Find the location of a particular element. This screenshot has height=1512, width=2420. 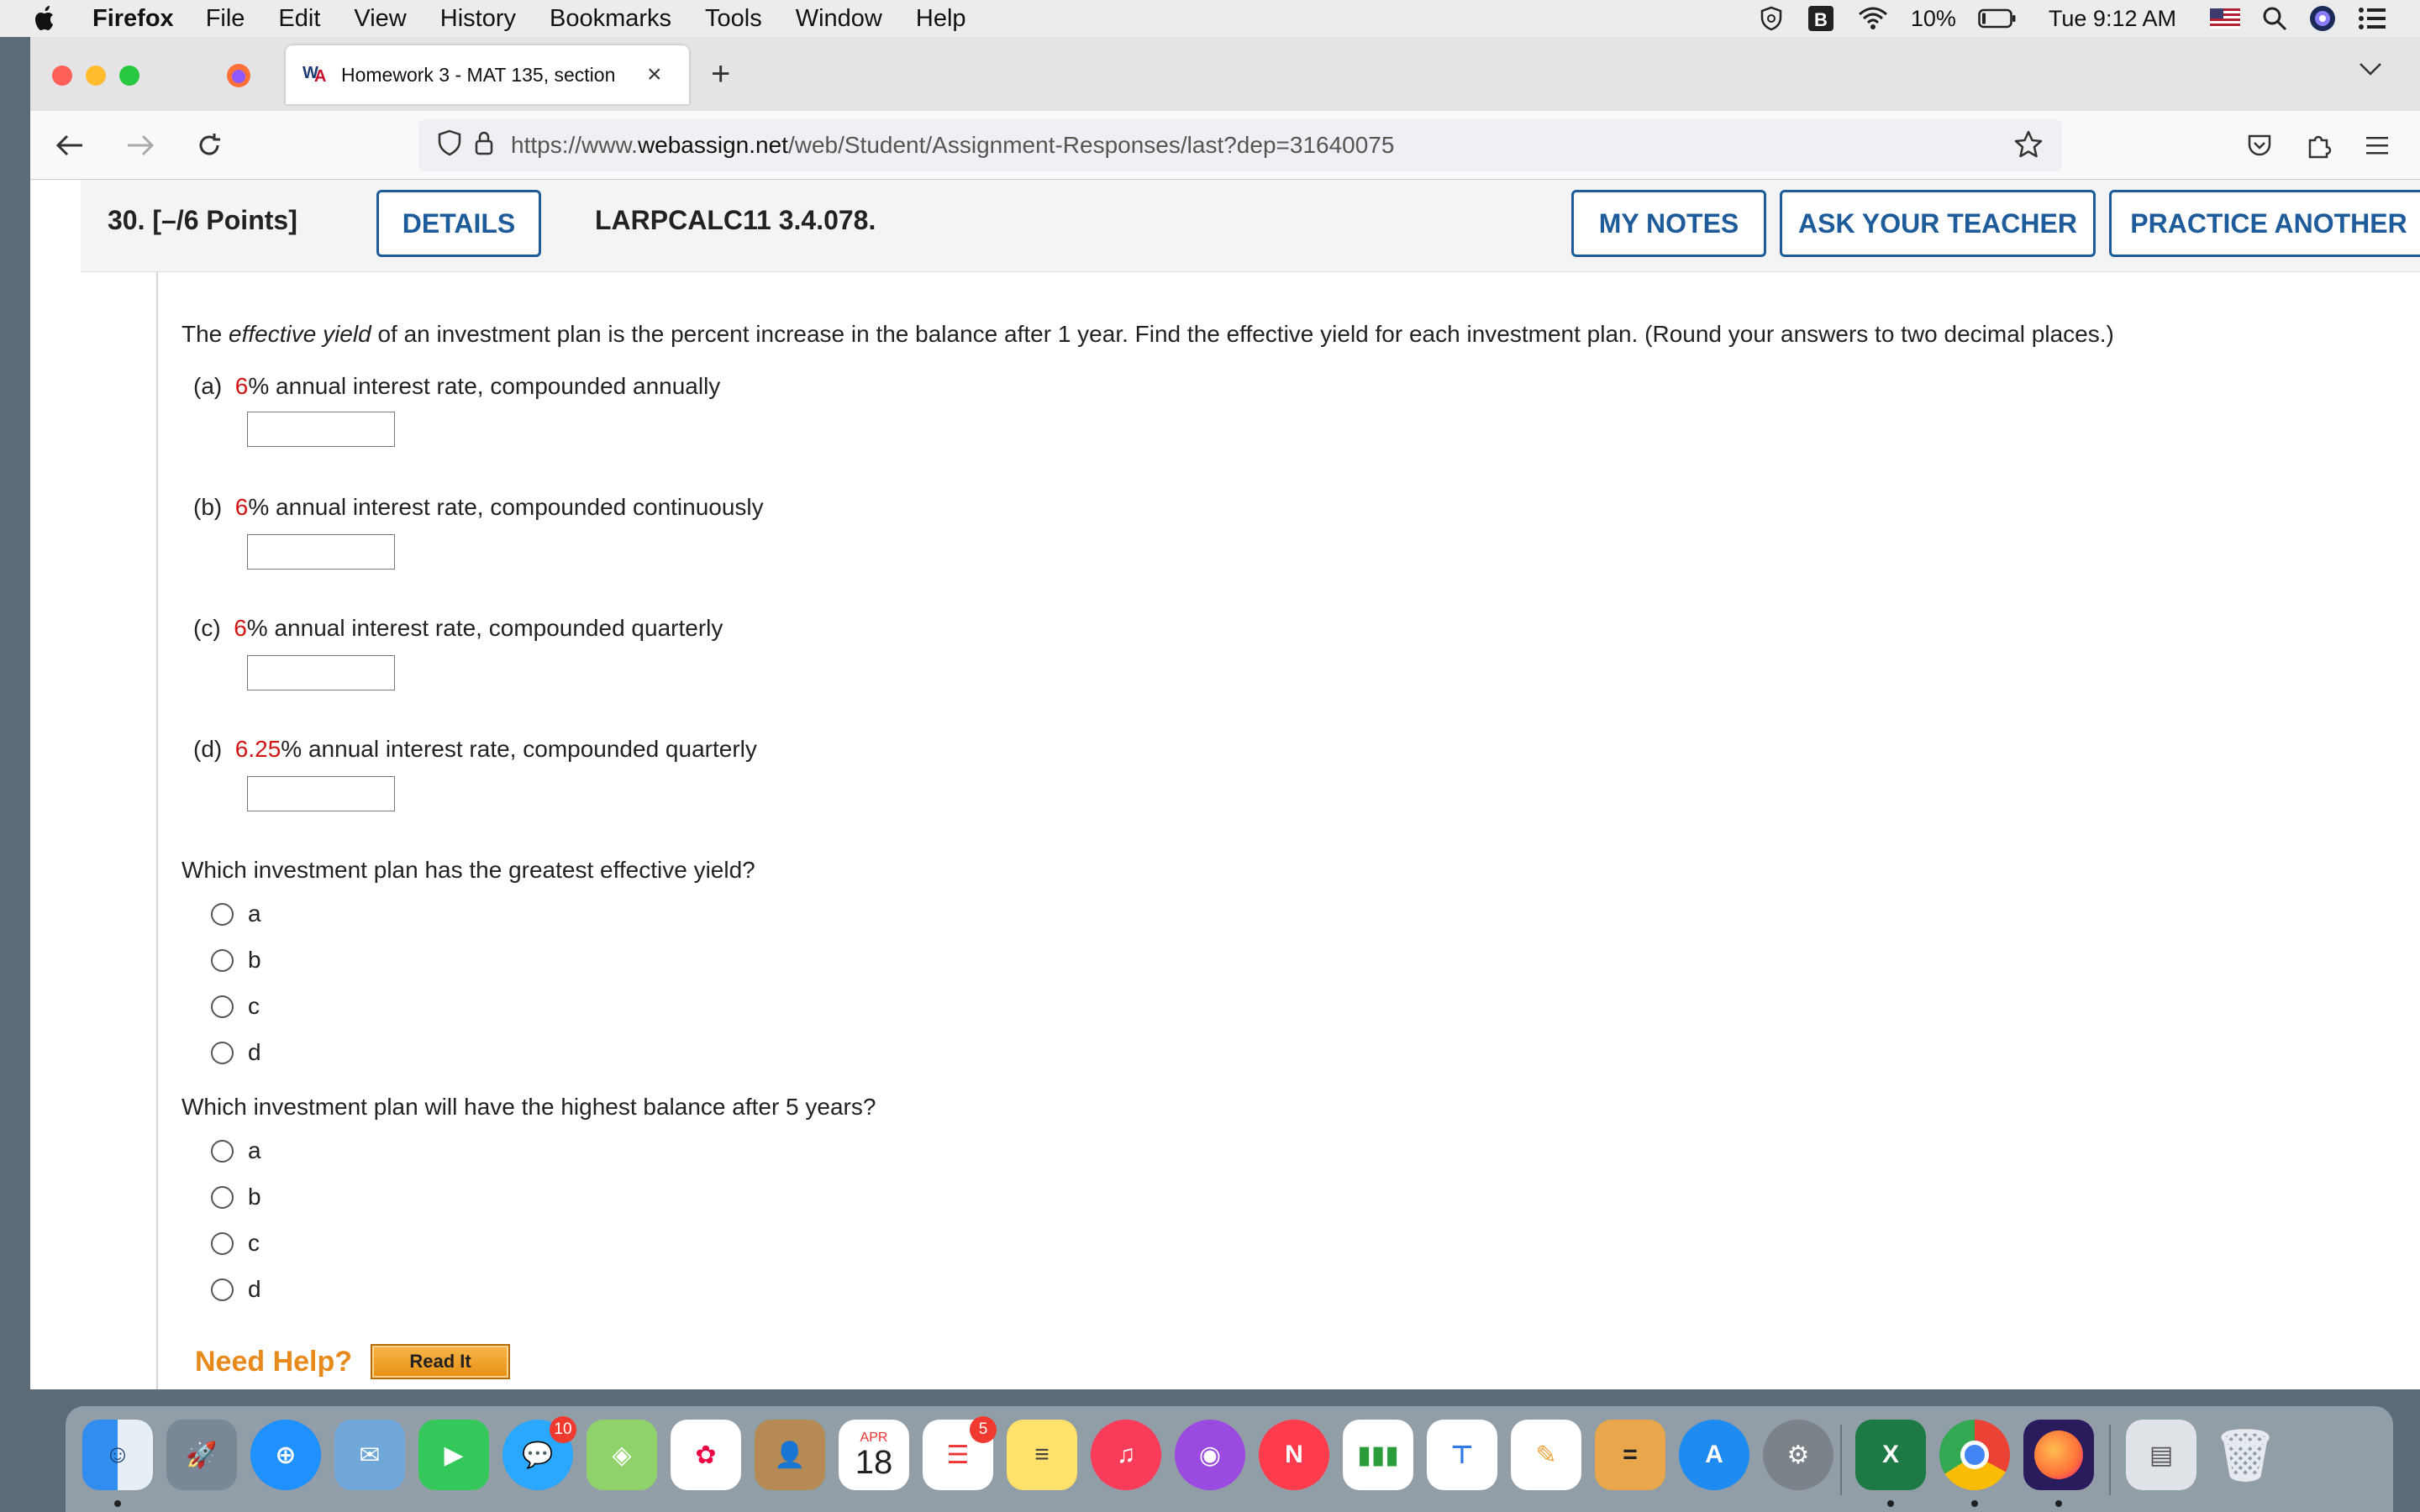

extension-b-icon: B is located at coordinates (1821, 18).